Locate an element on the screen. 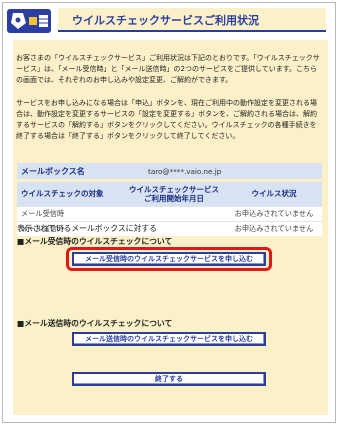 This screenshot has height=427, width=340. receive-section-title: ■メール受信時のウイルスチェックについて is located at coordinates (95, 241).